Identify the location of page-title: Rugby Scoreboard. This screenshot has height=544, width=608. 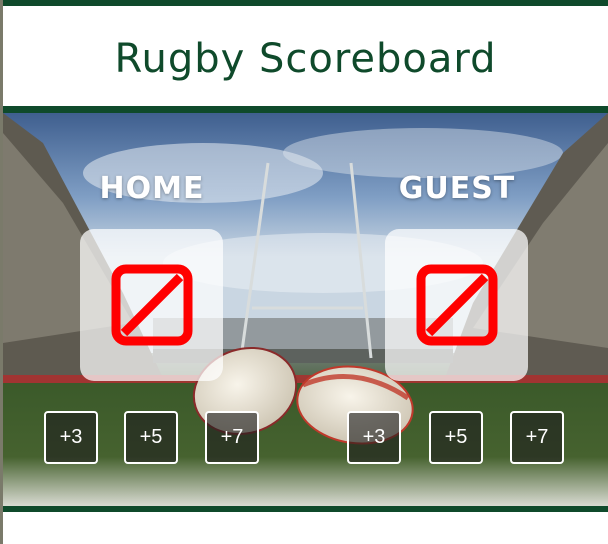
(305, 59).